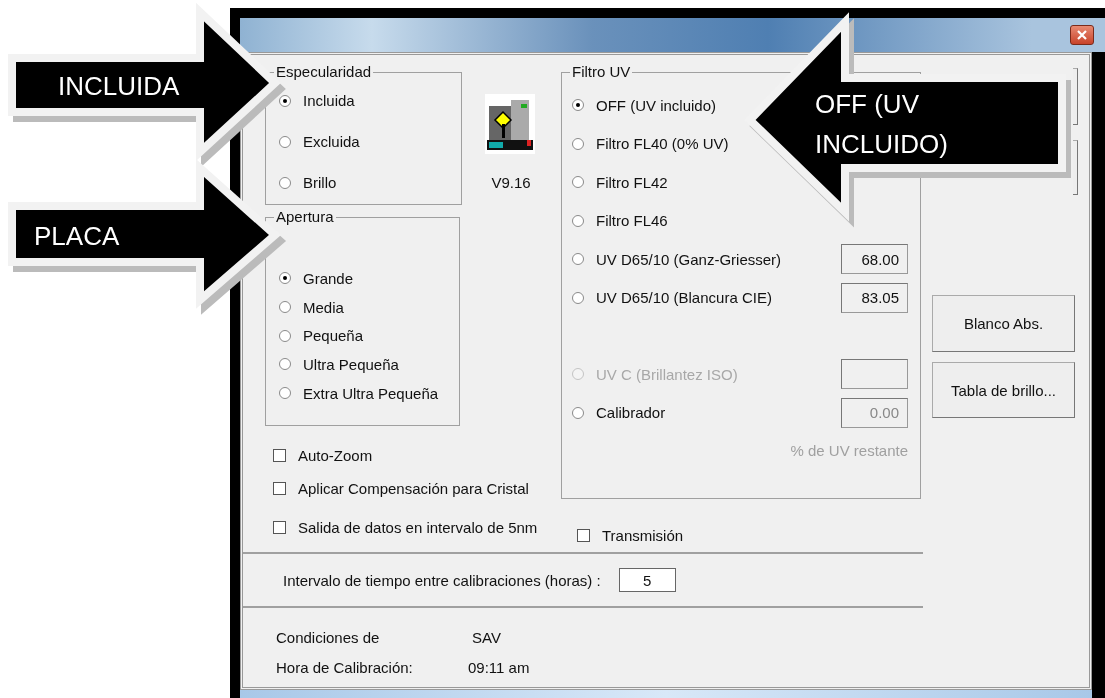 The height and width of the screenshot is (698, 1105). I want to click on group-title: Especularidad, so click(324, 72).